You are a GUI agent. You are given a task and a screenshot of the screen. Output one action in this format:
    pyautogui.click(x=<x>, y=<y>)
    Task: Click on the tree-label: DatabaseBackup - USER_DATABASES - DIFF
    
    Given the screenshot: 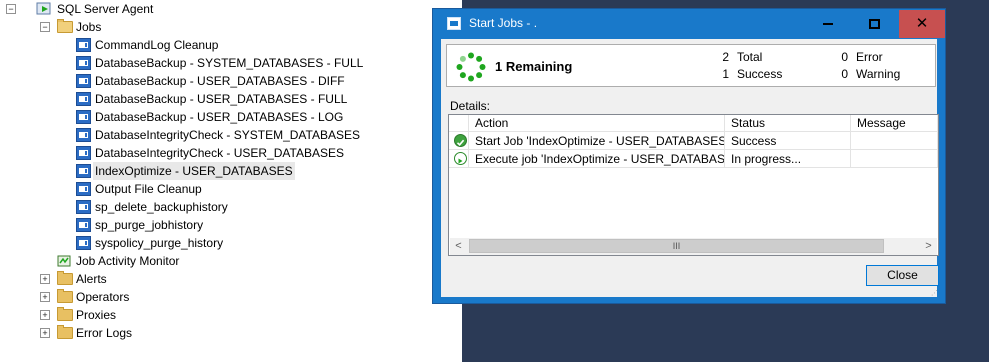 What is the action you would take?
    pyautogui.click(x=220, y=81)
    